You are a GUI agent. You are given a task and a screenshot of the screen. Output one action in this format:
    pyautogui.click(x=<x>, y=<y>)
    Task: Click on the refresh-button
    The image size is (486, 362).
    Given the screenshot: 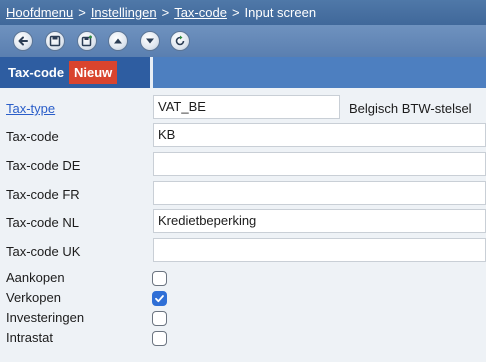 What is the action you would take?
    pyautogui.click(x=180, y=41)
    